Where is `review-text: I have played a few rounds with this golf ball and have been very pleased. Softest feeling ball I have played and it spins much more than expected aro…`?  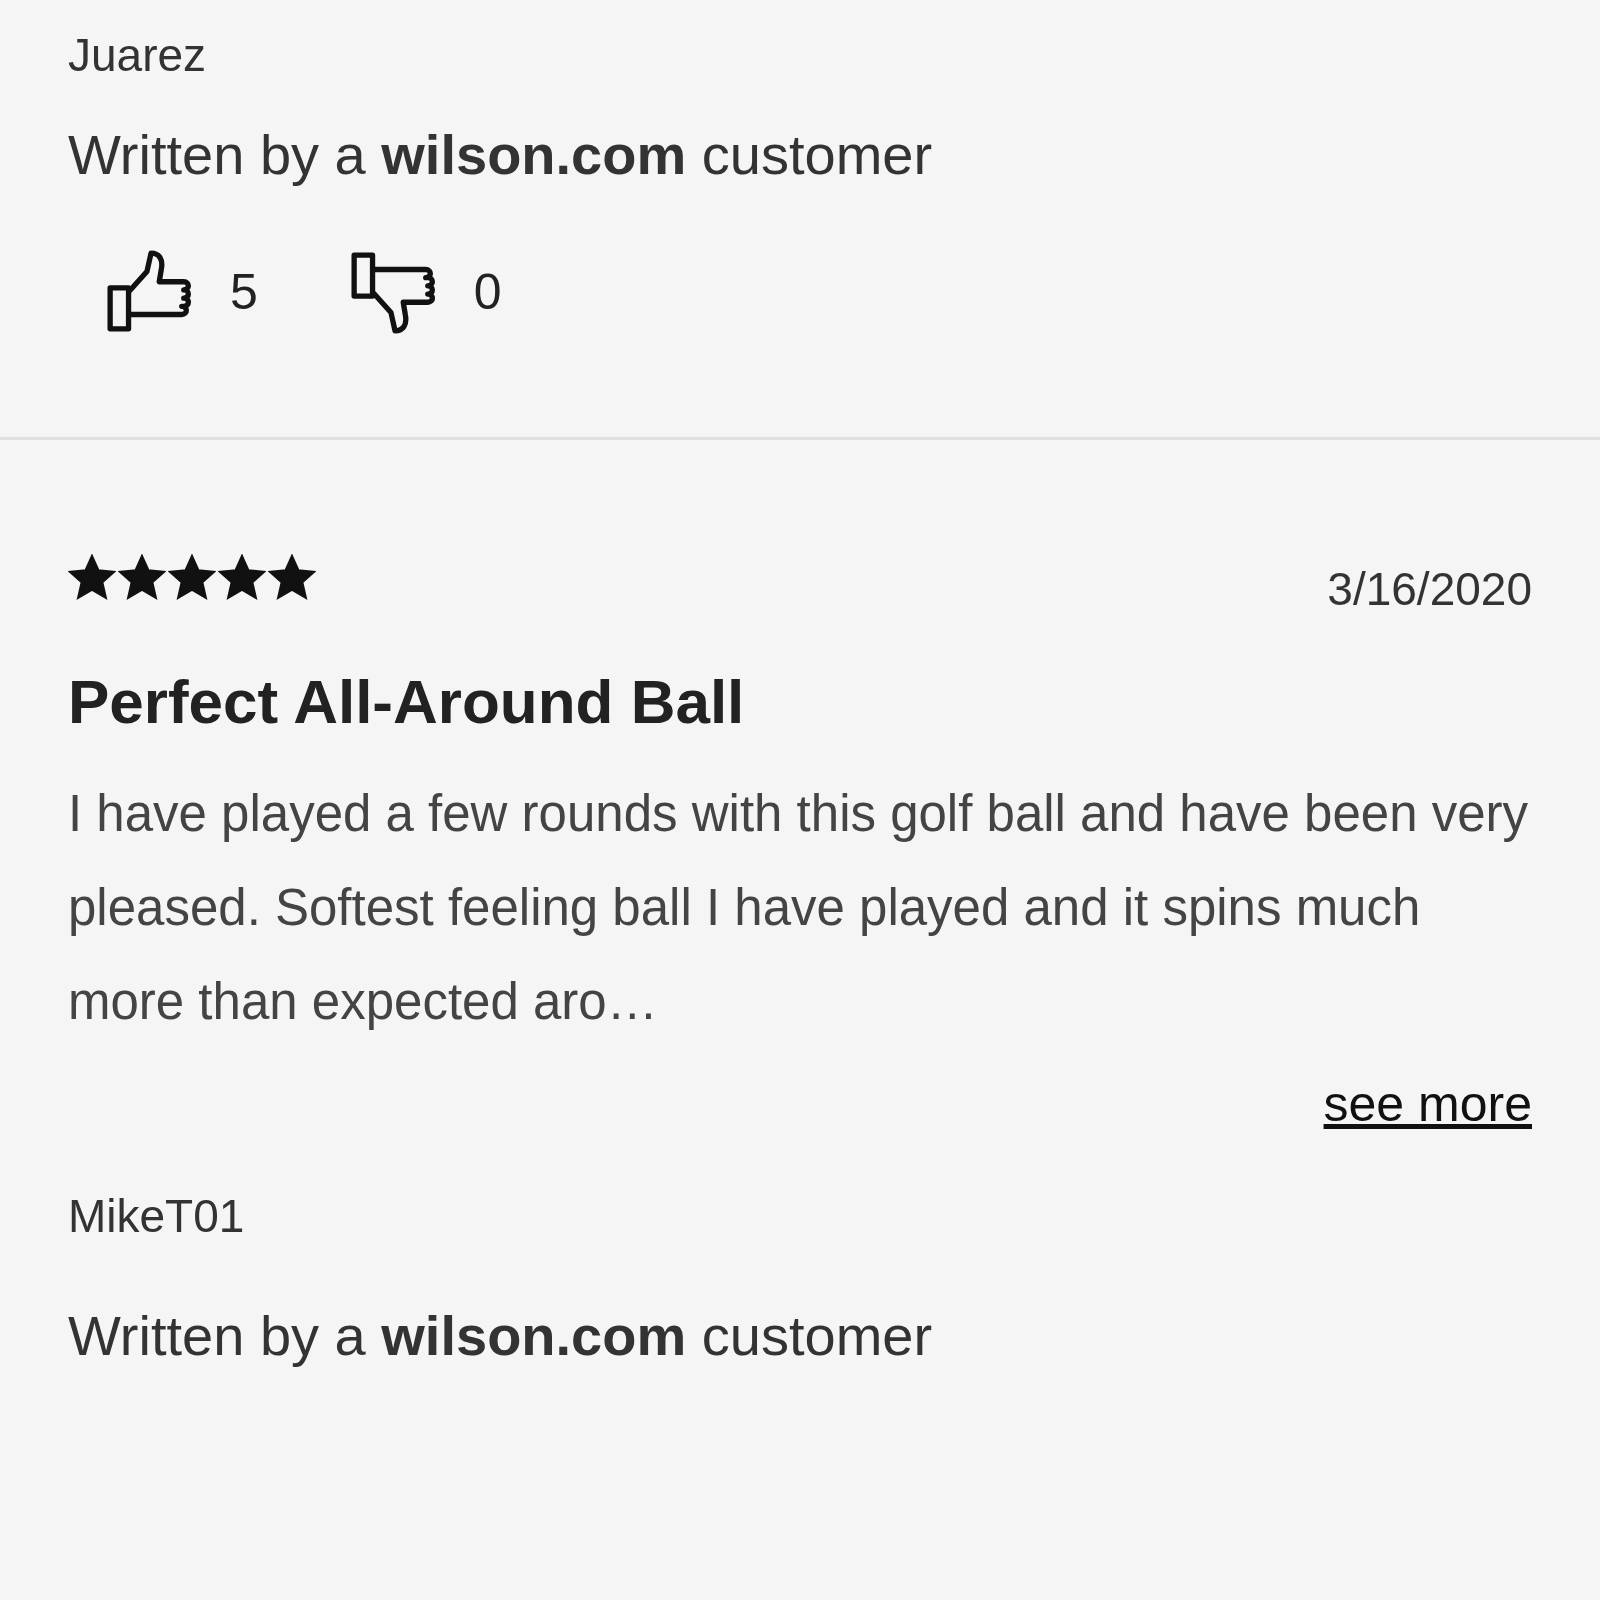
review-text: I have played a few rounds with this golf ball and have been very pleased. Softest feeling ball I have played and it spins much more than expected aro… is located at coordinates (799, 908).